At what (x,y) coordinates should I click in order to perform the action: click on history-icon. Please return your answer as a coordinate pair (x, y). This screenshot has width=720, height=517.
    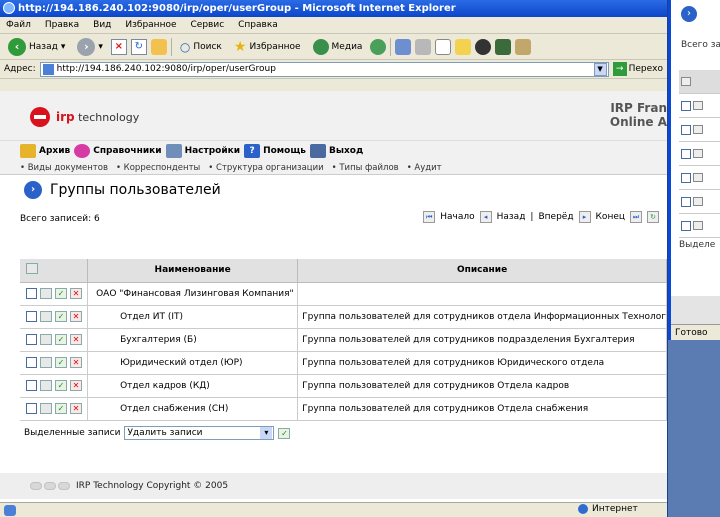
    Looking at the image, I should click on (378, 46).